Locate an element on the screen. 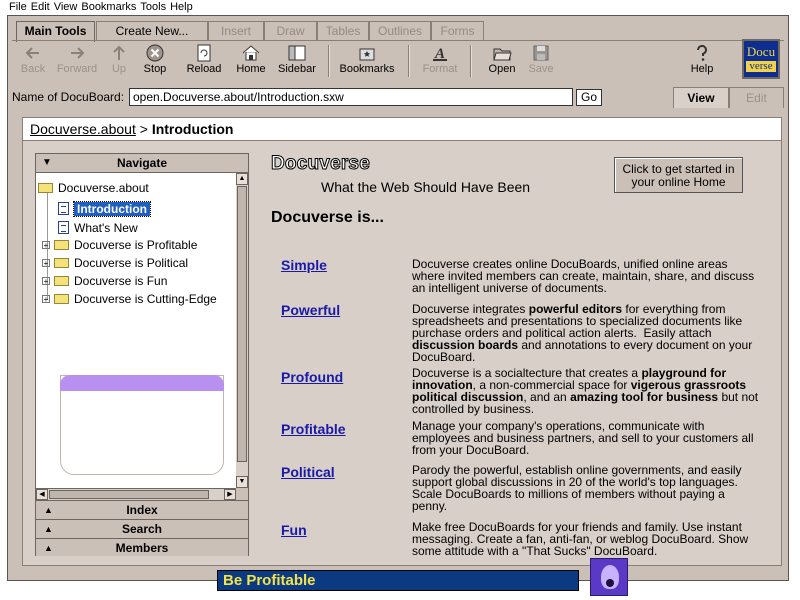 The image size is (800, 600). tree-folder-profitable: + Docuverse is Profitable is located at coordinates (119, 245).